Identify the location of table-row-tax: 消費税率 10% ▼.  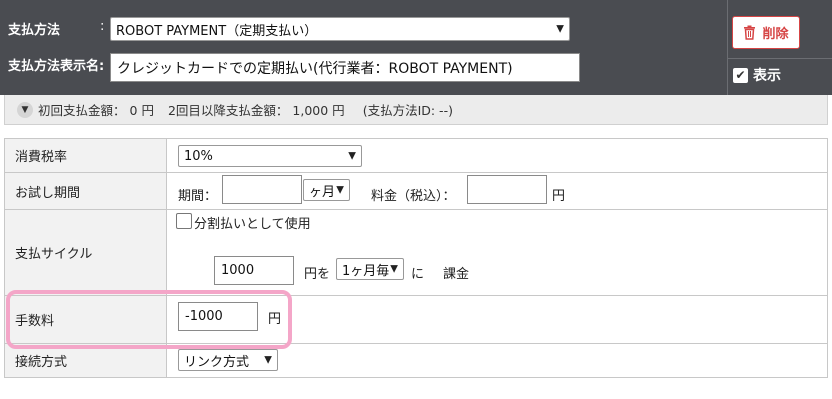
(416, 156).